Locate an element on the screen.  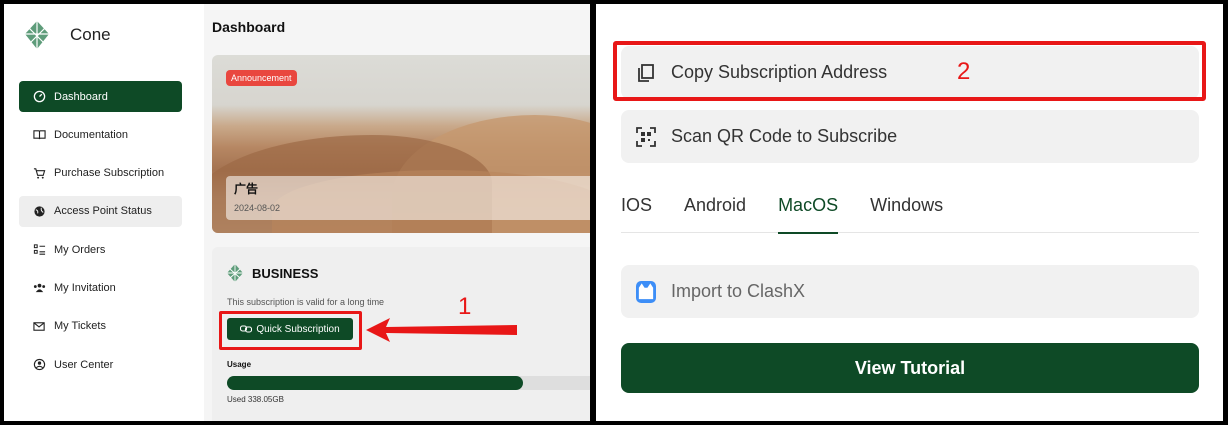
sidebar-item-my-orders: My Orders is located at coordinates (100, 249).